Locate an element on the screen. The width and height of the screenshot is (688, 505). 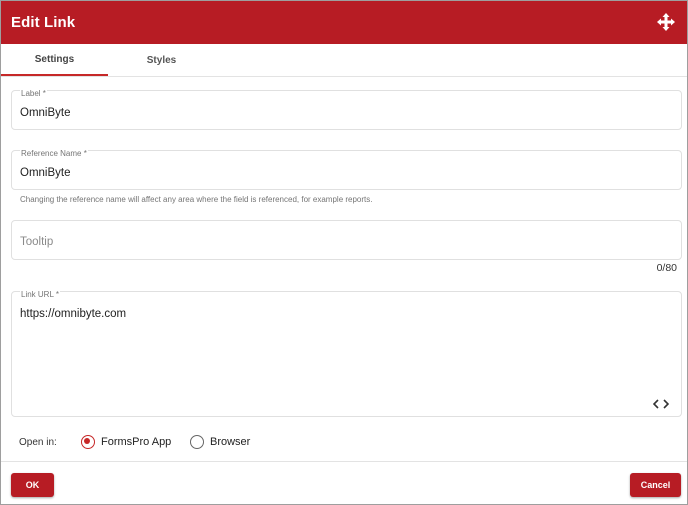
tab-settings: Settings is located at coordinates (54, 60).